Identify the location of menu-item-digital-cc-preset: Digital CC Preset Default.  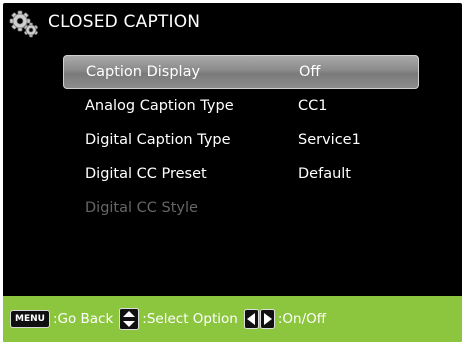
(241, 174).